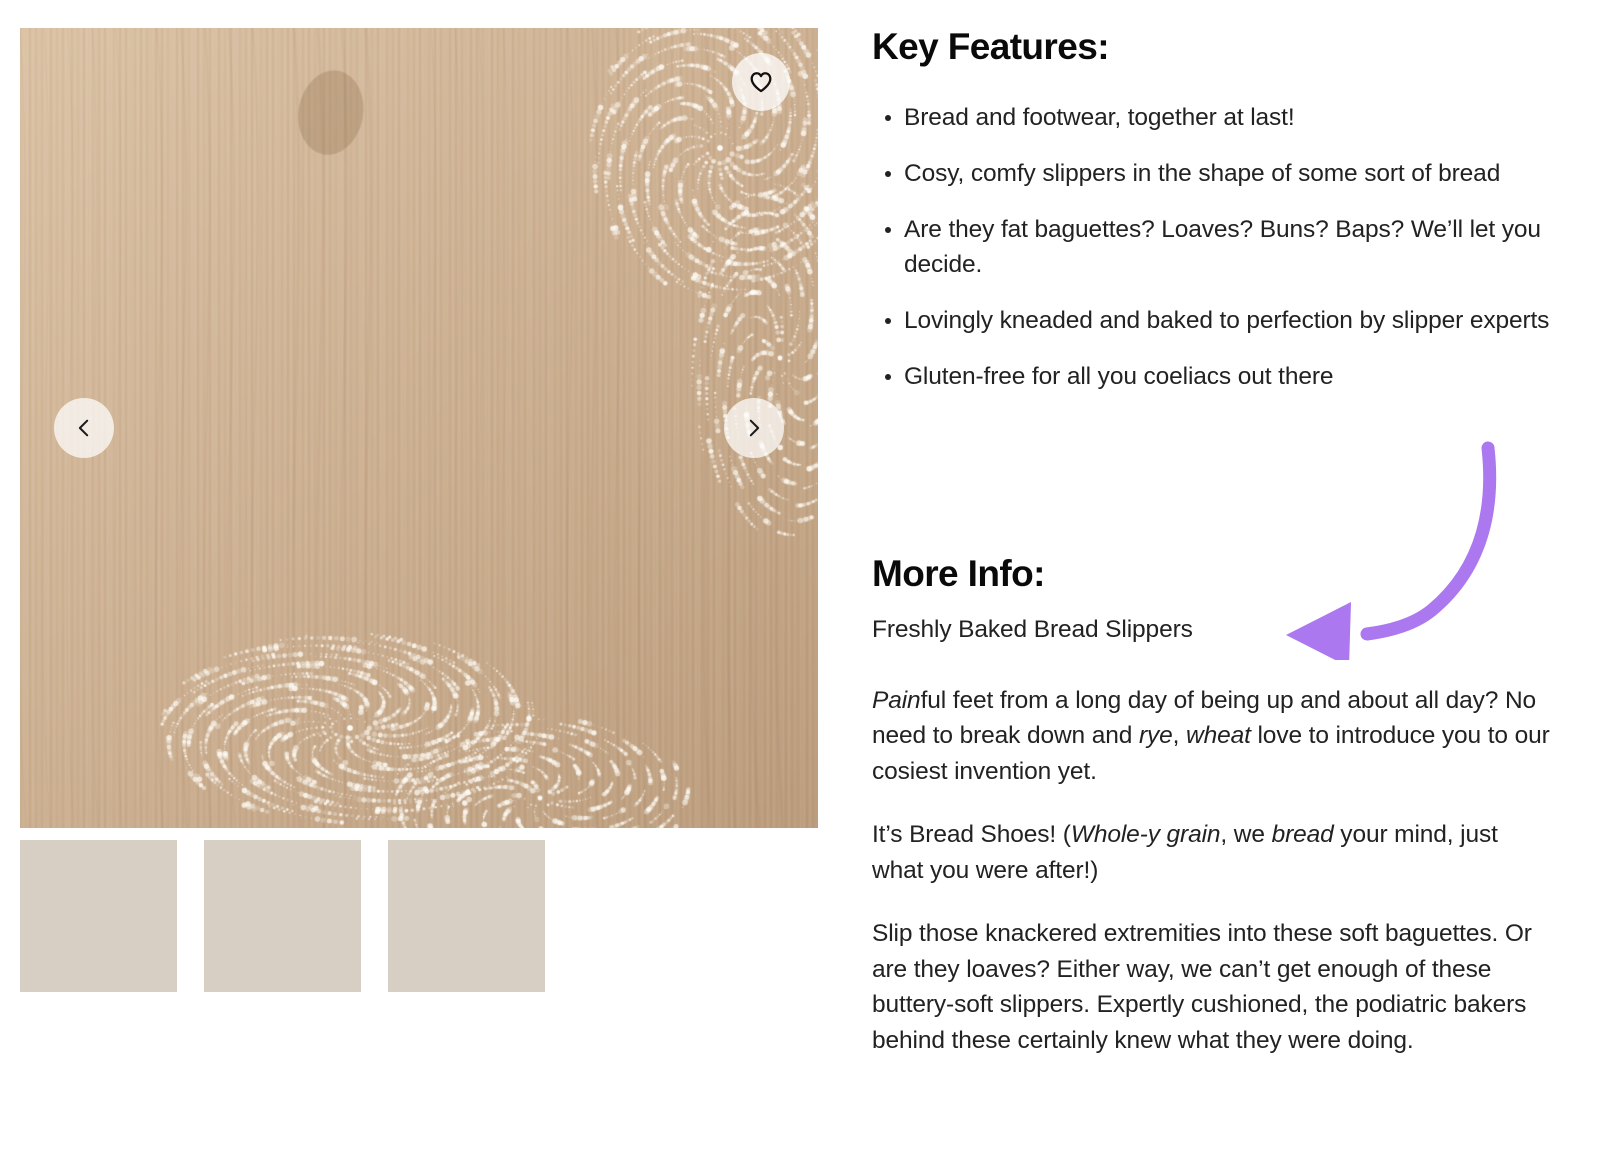 The image size is (1600, 1156). Describe the element at coordinates (1179, 735) in the screenshot. I see `plain-text: ,` at that location.